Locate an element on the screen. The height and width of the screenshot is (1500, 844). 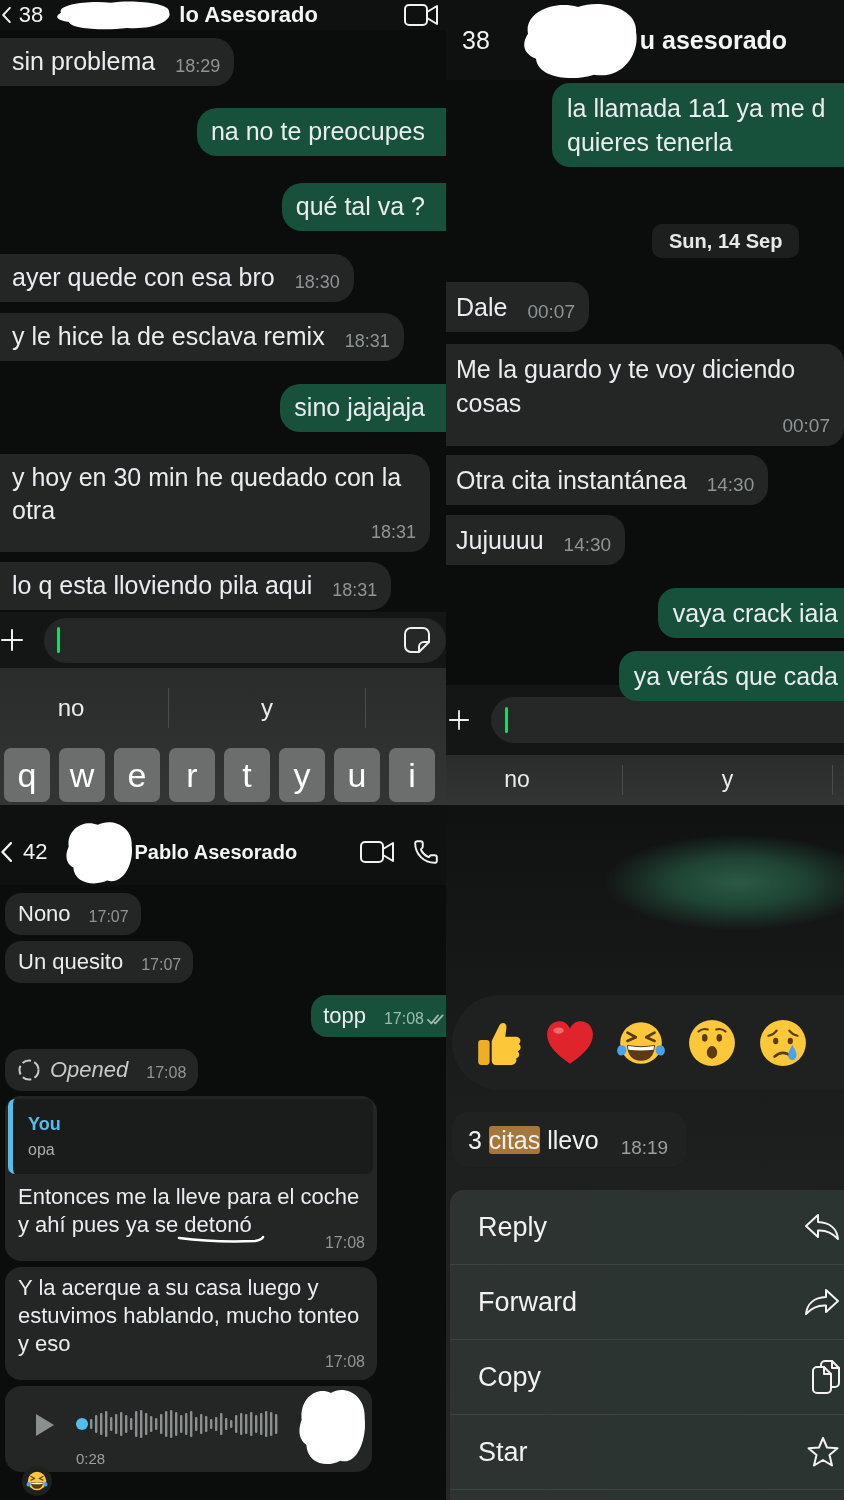
contact-name: Pablo Asesorado is located at coordinates (216, 852).